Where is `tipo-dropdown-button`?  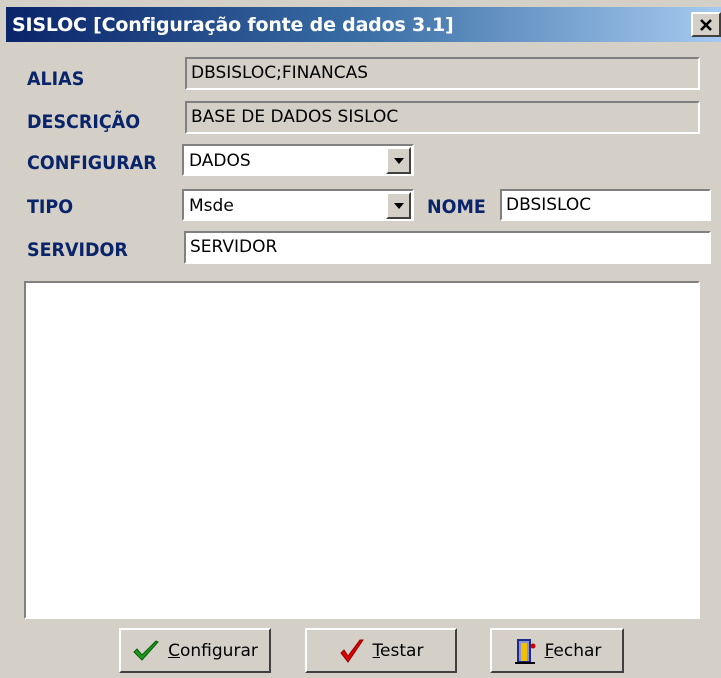
tipo-dropdown-button is located at coordinates (398, 205).